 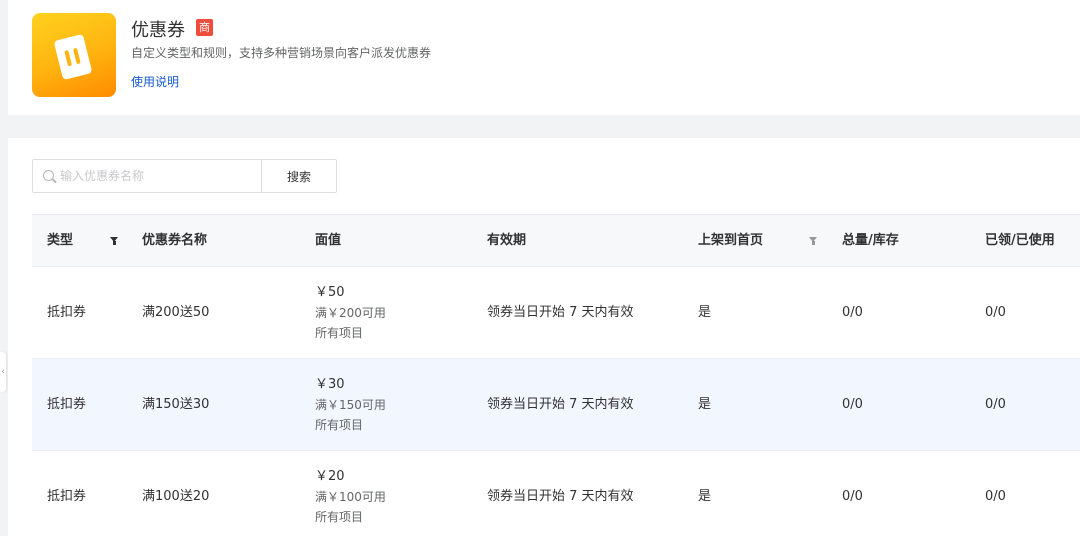 What do you see at coordinates (731, 240) in the screenshot?
I see `column-header-homepage: 上架到首页` at bounding box center [731, 240].